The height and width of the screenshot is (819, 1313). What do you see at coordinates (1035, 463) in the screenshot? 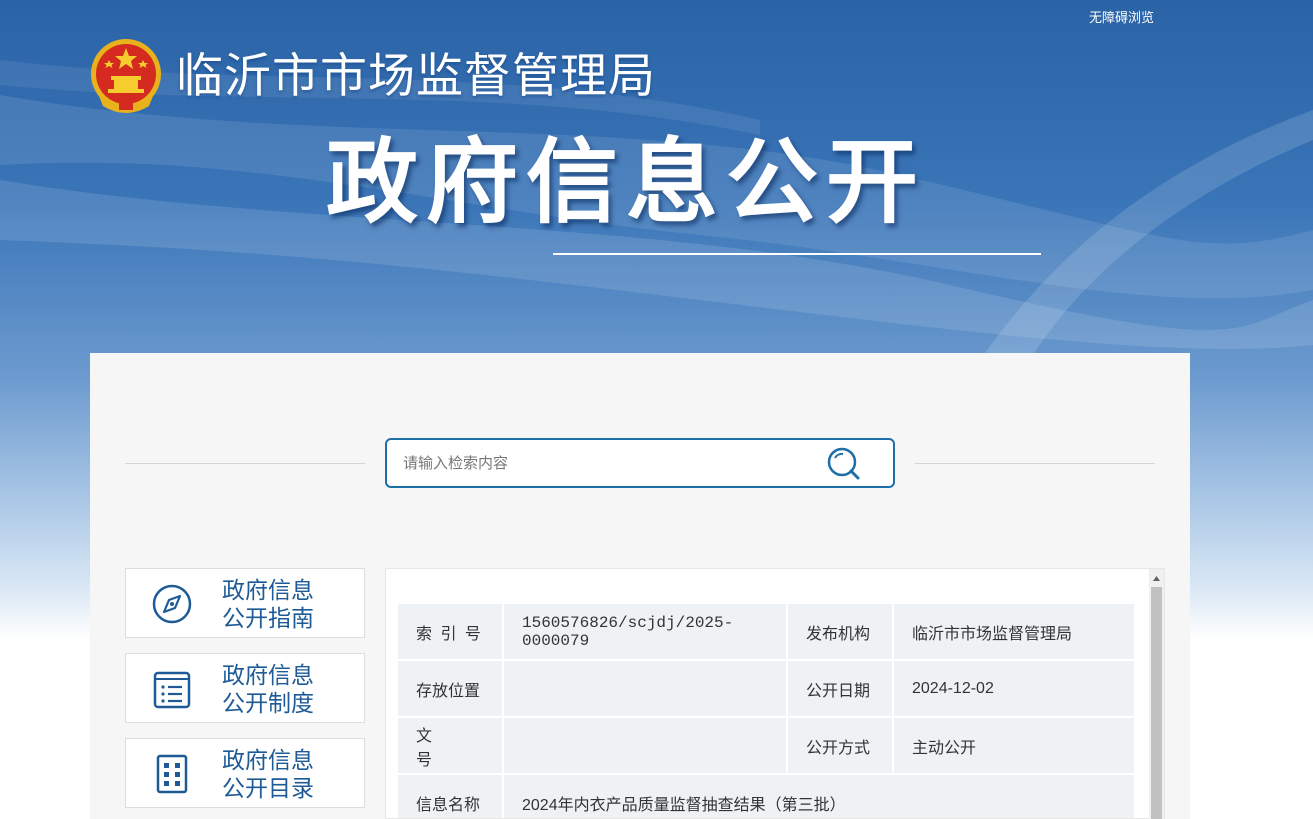
I see `search-divider-right` at bounding box center [1035, 463].